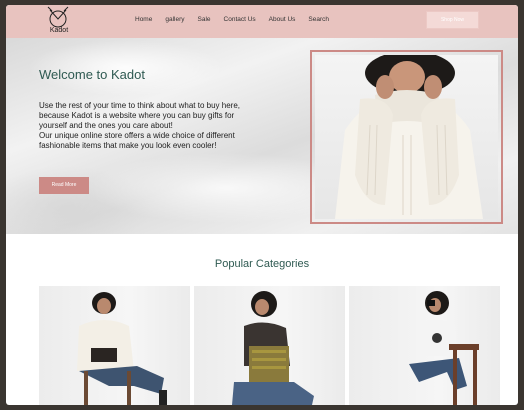 The height and width of the screenshot is (410, 524). Describe the element at coordinates (92, 74) in the screenshot. I see `hero-title: Welcome to Kadot` at that location.